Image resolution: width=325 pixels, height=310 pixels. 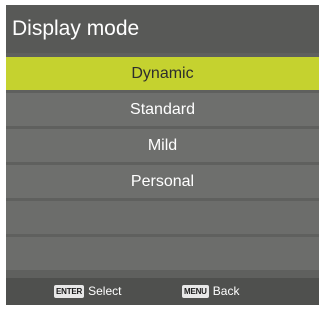 I want to click on back-hint-label: Back, so click(x=226, y=291).